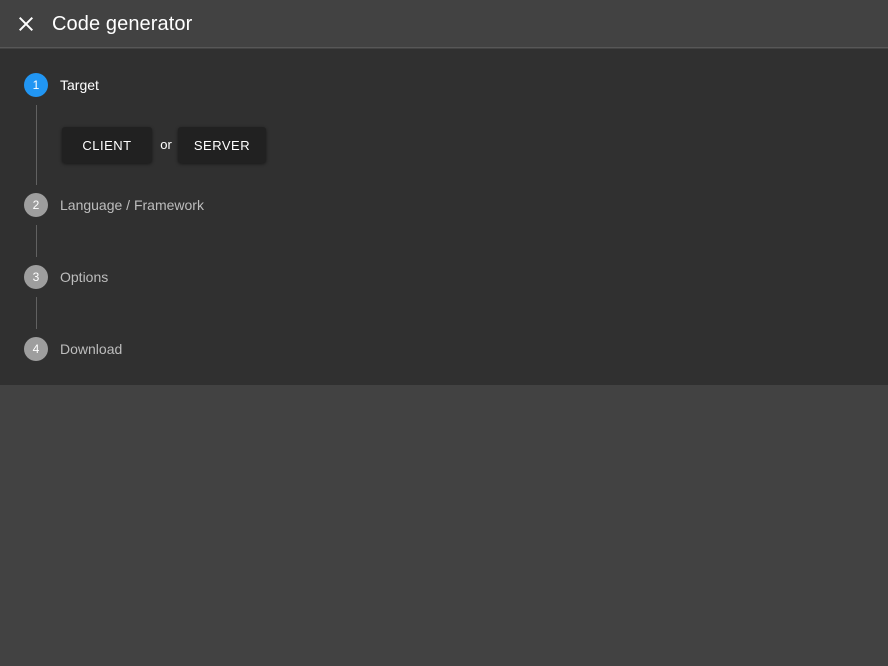 The image size is (888, 666). Describe the element at coordinates (444, 24) in the screenshot. I see `dialog-toolbar: Code generator` at that location.